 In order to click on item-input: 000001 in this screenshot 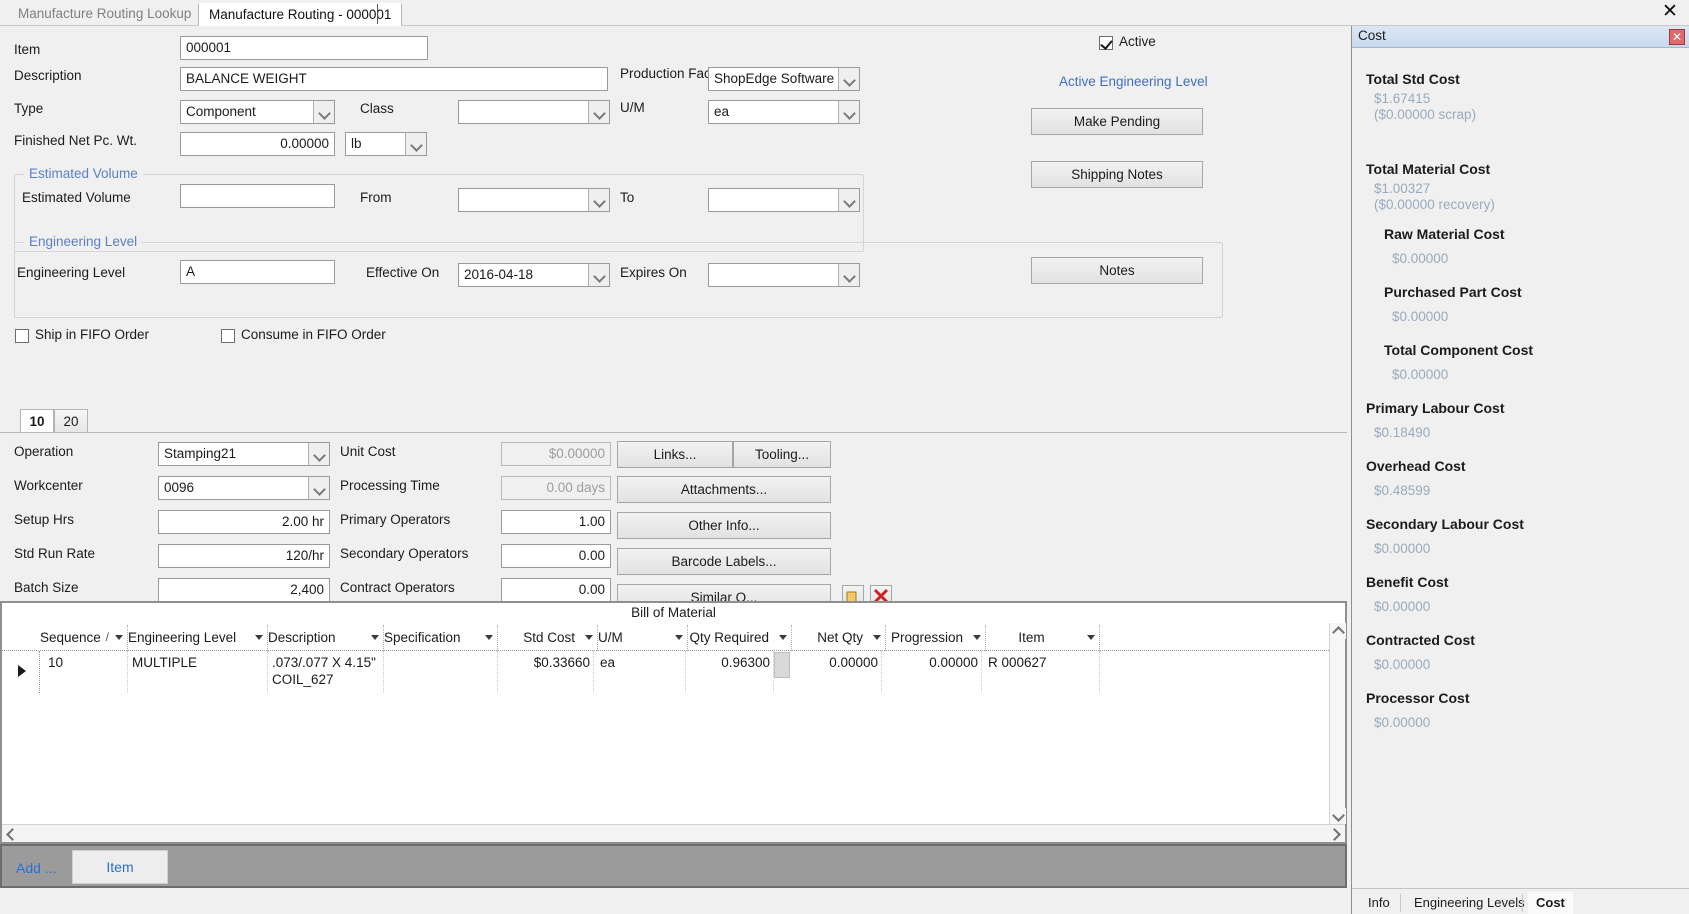, I will do `click(304, 48)`.